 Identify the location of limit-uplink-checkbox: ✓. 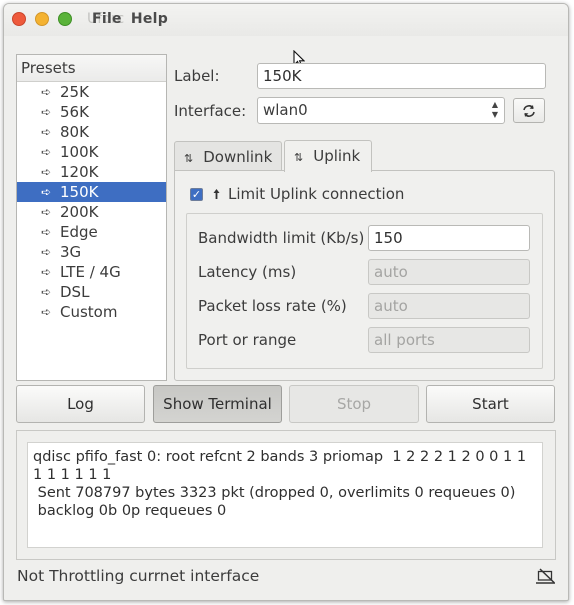
(196, 194).